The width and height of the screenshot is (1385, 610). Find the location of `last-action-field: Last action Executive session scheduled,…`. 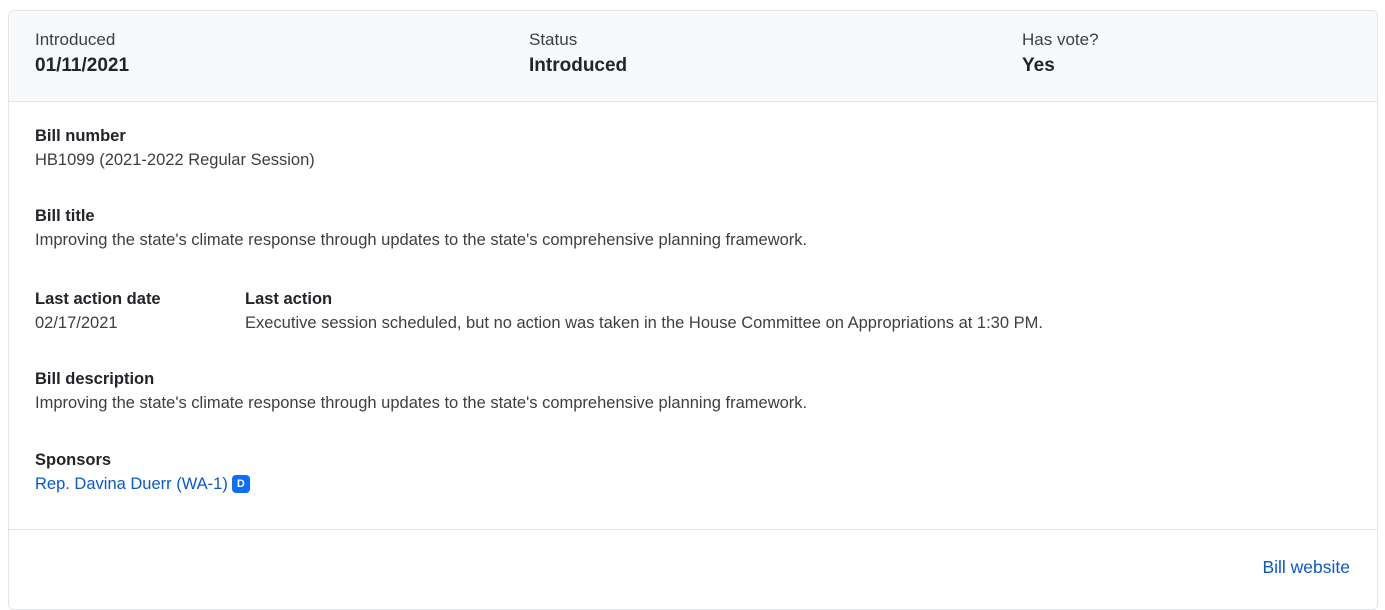

last-action-field: Last action Executive session scheduled,… is located at coordinates (644, 311).